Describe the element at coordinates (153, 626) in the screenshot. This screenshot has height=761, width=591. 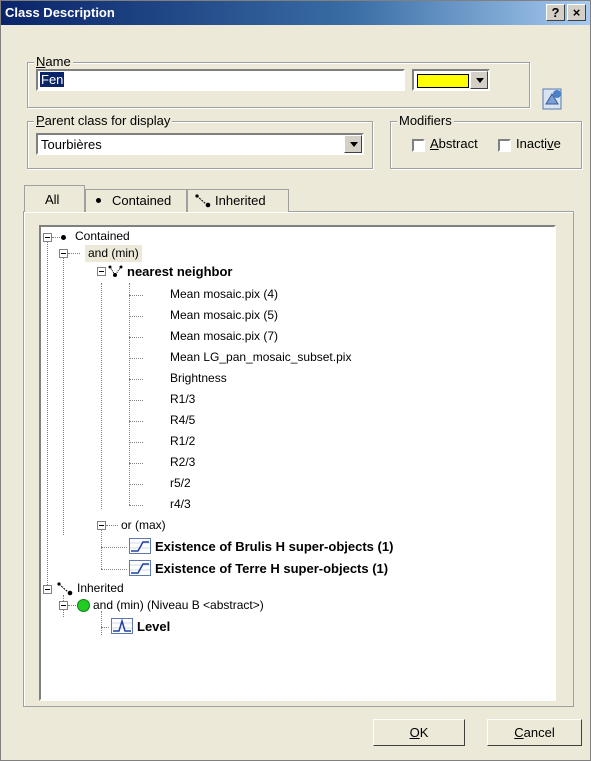
I see `tree-node-level: Level` at that location.